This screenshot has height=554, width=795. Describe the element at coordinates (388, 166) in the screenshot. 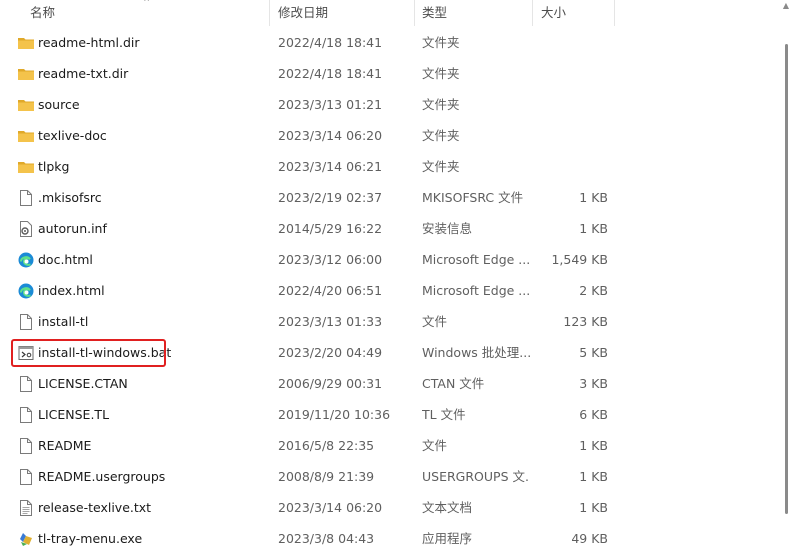

I see `file-row: tlpkg 2023/3/14 06:21 文件夹` at that location.